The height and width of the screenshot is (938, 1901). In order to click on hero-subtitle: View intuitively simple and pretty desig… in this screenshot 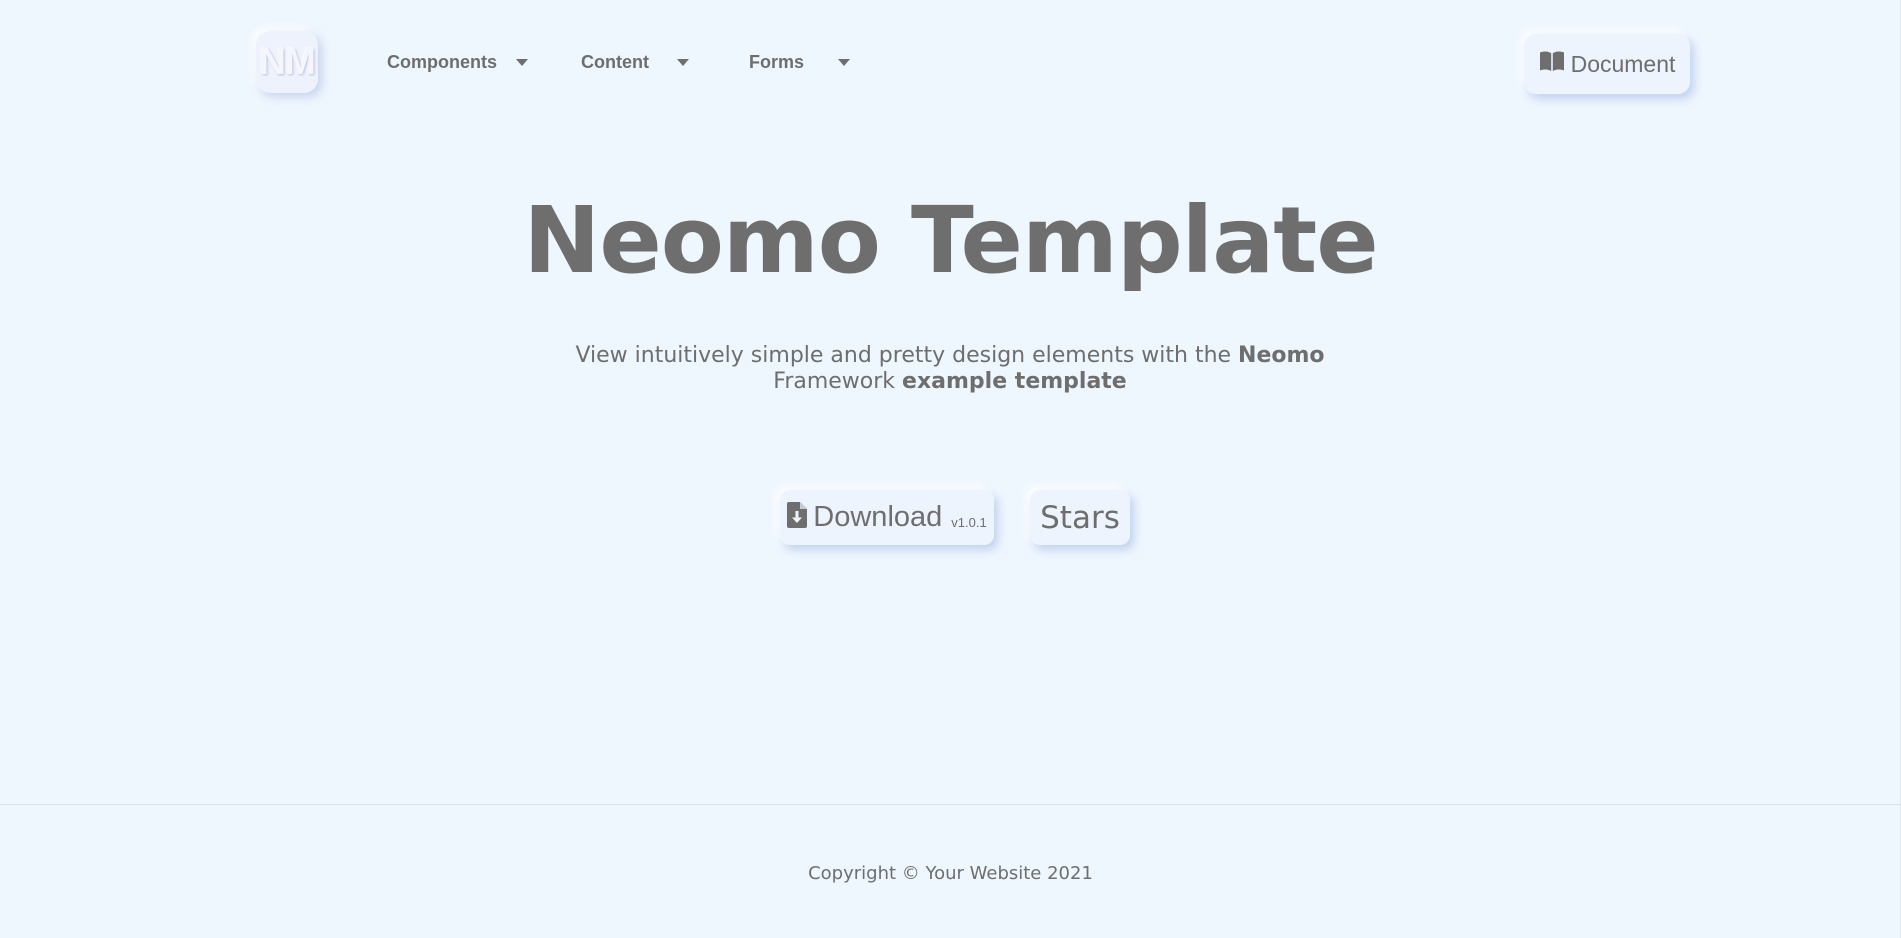, I will do `click(950, 369)`.